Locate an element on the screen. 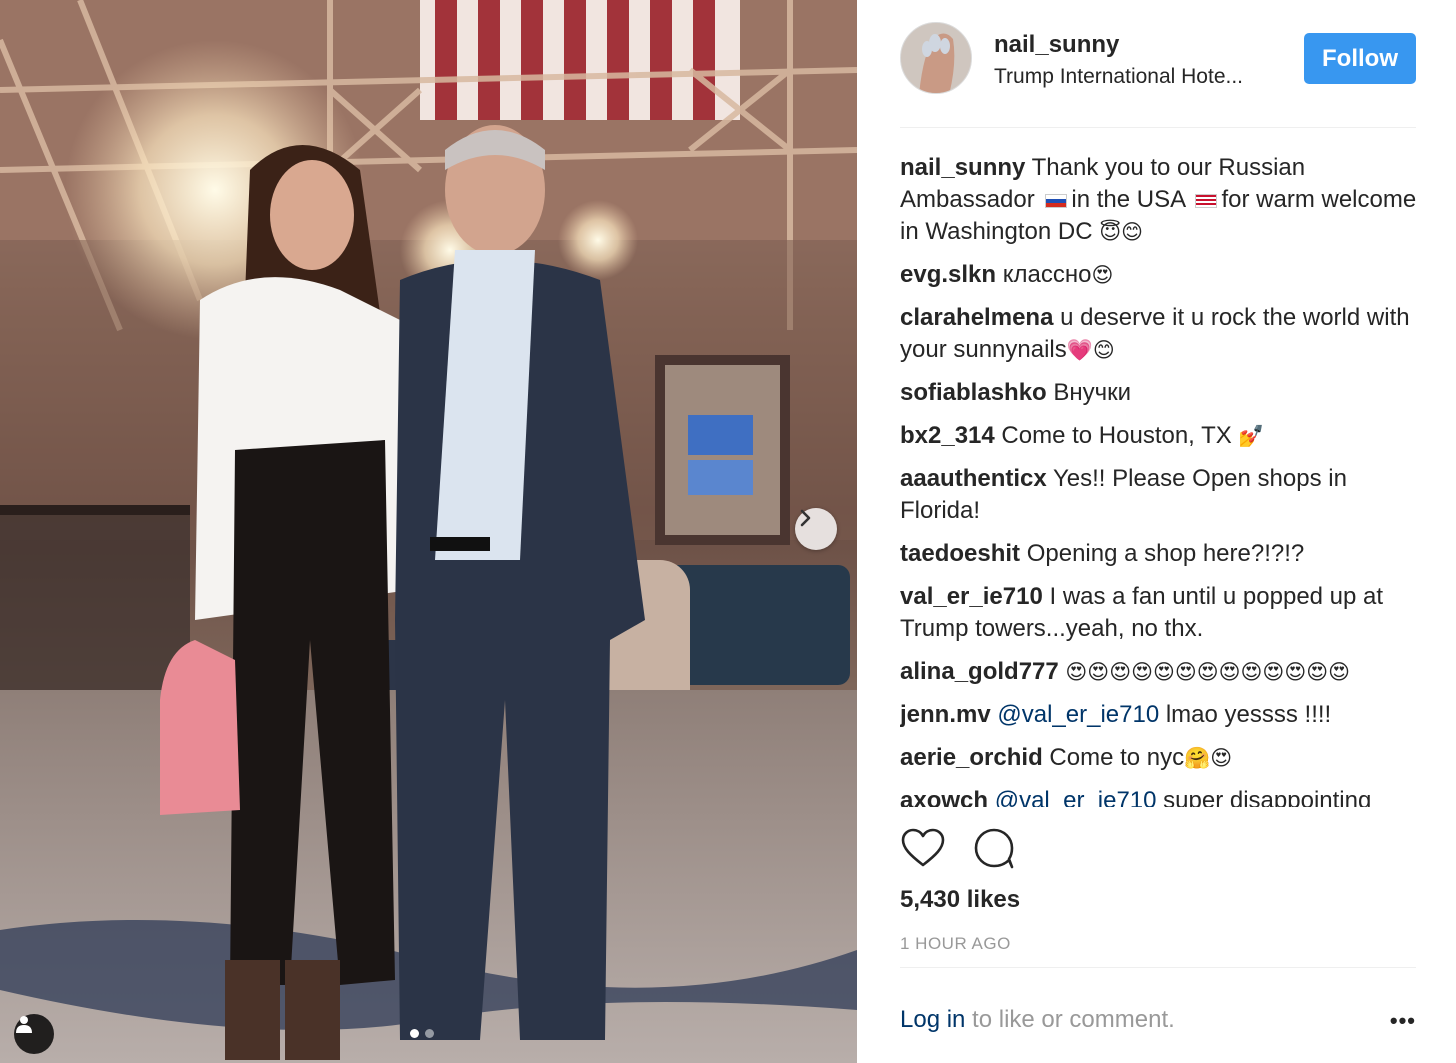  comment-item: aerie_orchid Come to nyc🤗😍 is located at coordinates (1160, 758).